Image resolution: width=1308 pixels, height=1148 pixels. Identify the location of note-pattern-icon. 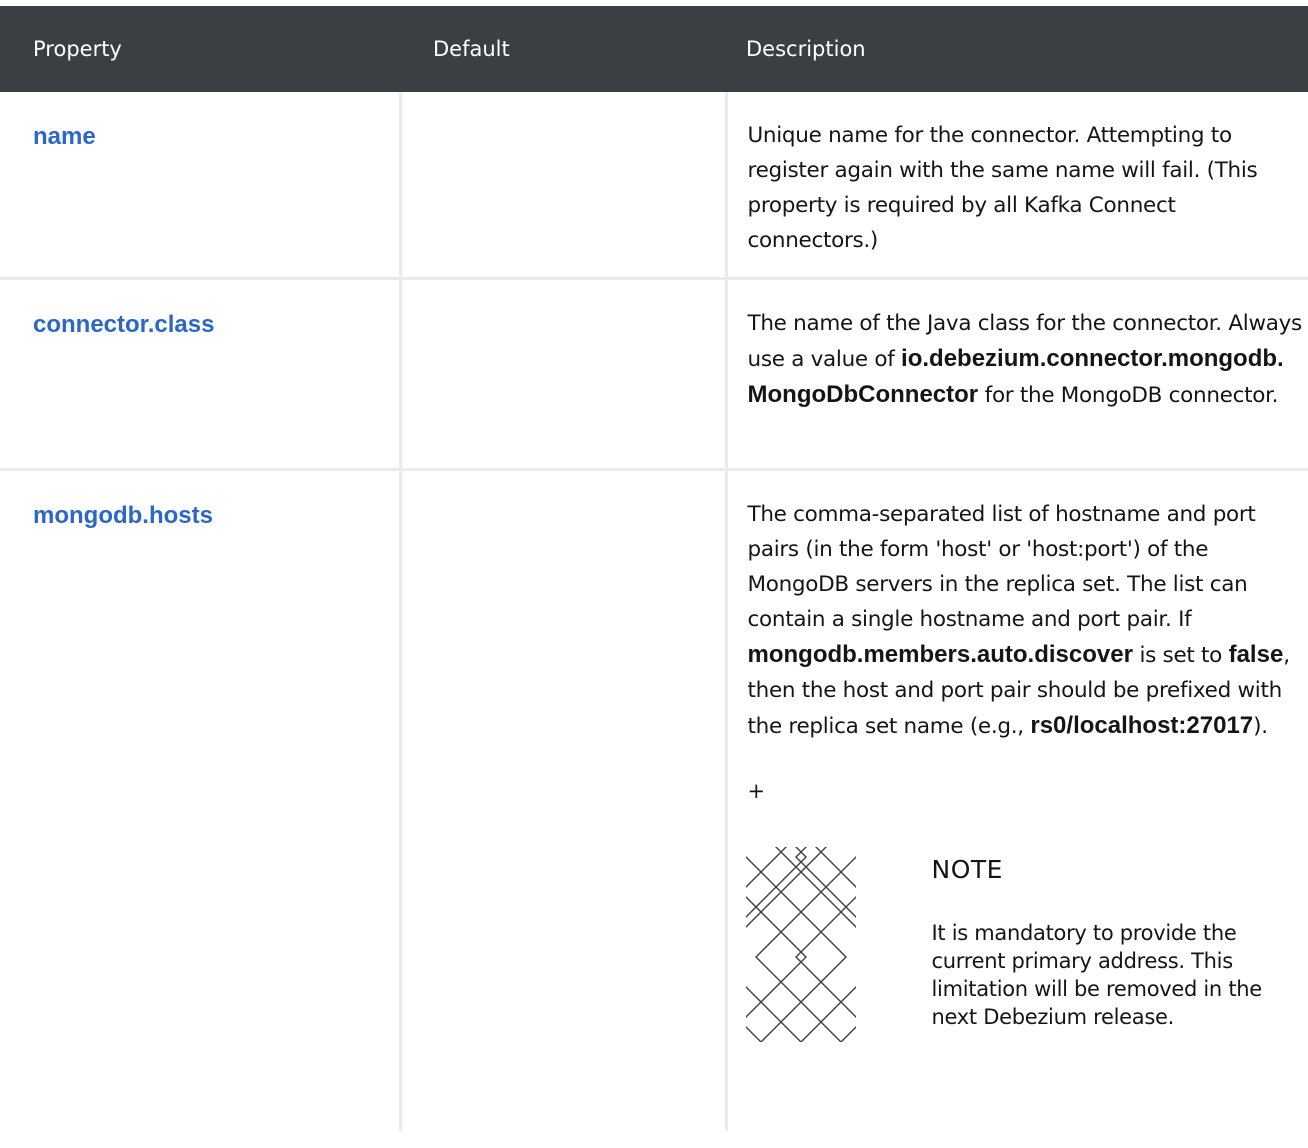
(800, 944).